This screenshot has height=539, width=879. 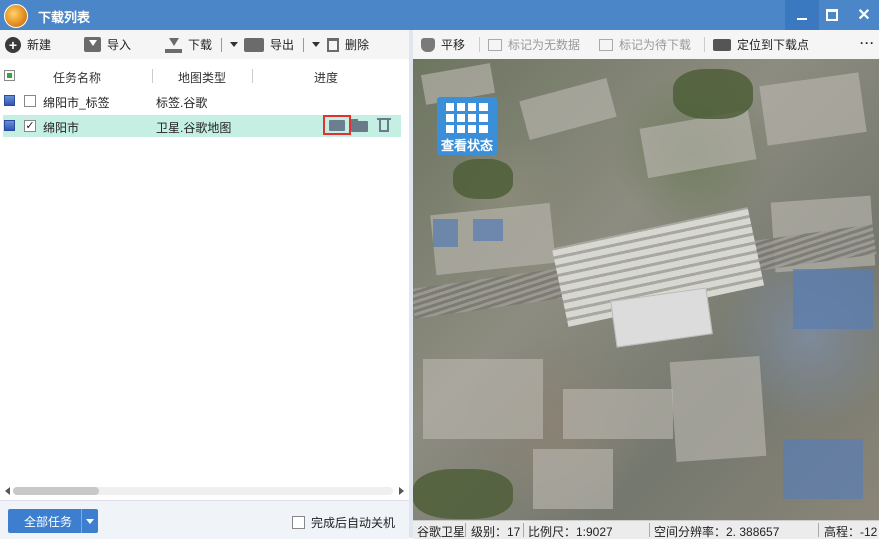 What do you see at coordinates (357, 45) in the screenshot?
I see `delete-label: 删除` at bounding box center [357, 45].